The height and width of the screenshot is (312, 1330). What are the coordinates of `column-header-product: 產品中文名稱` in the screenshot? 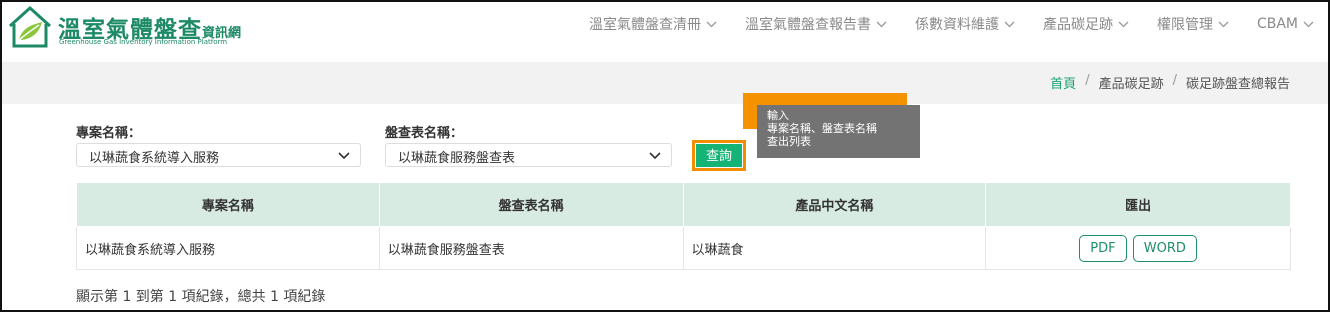 It's located at (834, 204).